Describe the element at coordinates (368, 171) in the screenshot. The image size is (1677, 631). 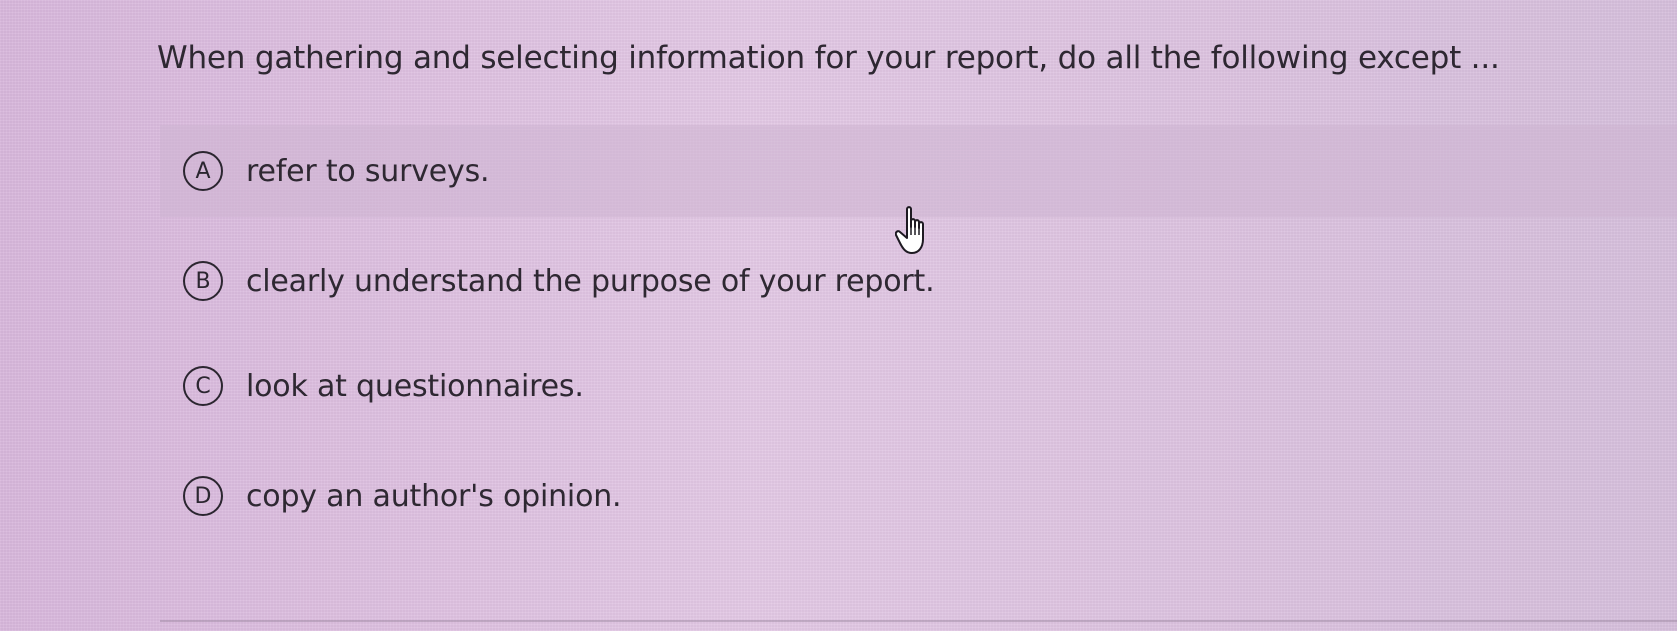
I see `option-text: refer to surveys.` at that location.